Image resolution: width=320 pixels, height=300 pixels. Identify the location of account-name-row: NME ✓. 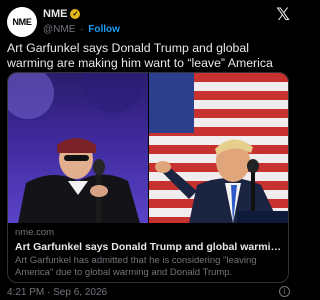
(62, 14).